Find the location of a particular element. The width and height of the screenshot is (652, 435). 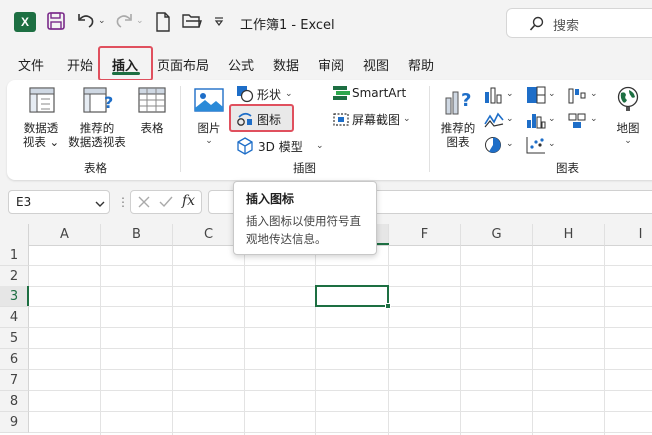

tab-help: 帮助 is located at coordinates (421, 64).